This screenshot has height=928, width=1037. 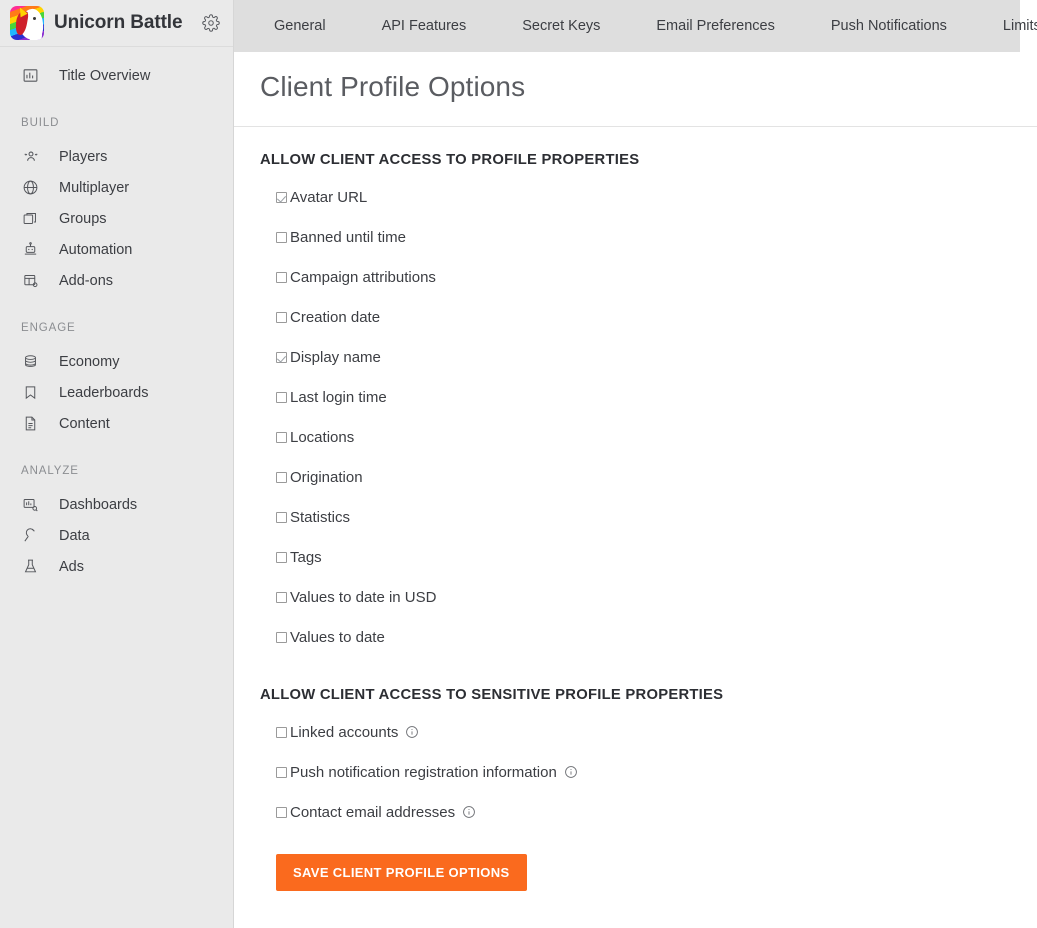 I want to click on sidebar-section-engage: ENGAGE, so click(x=48, y=328).